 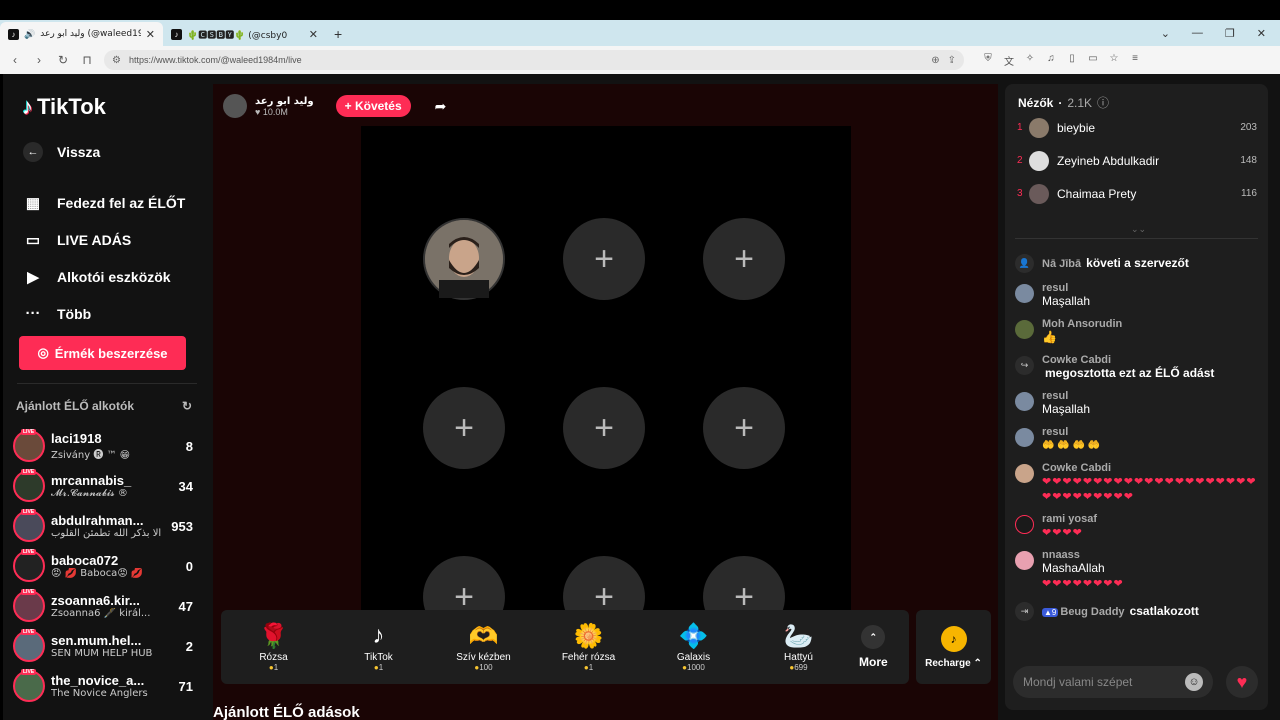 I want to click on site-settings-icon: ⚙, so click(x=116, y=60).